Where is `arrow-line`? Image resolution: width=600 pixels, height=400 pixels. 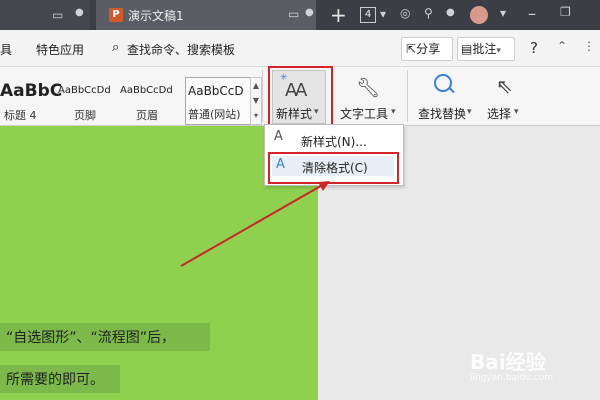
arrow-line is located at coordinates (253, 224).